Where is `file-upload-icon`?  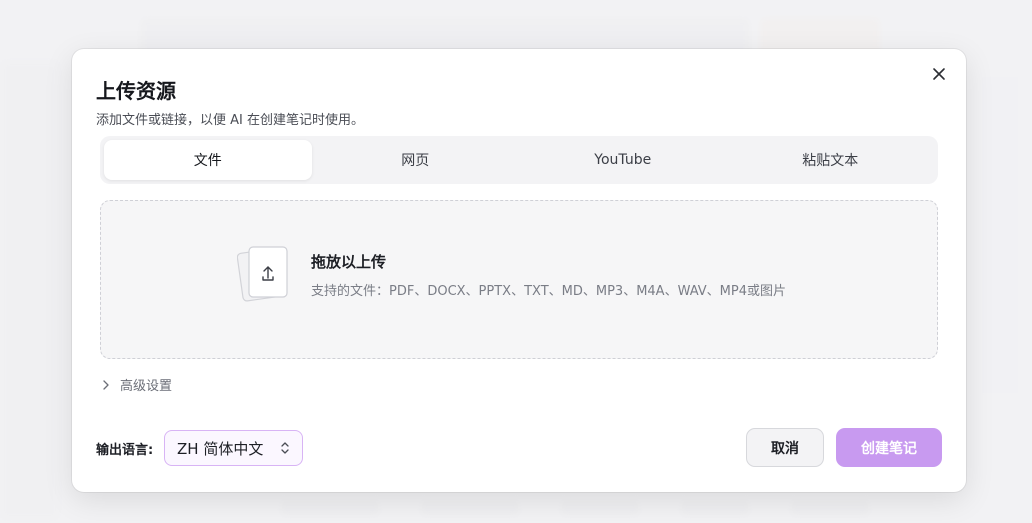 file-upload-icon is located at coordinates (262, 274).